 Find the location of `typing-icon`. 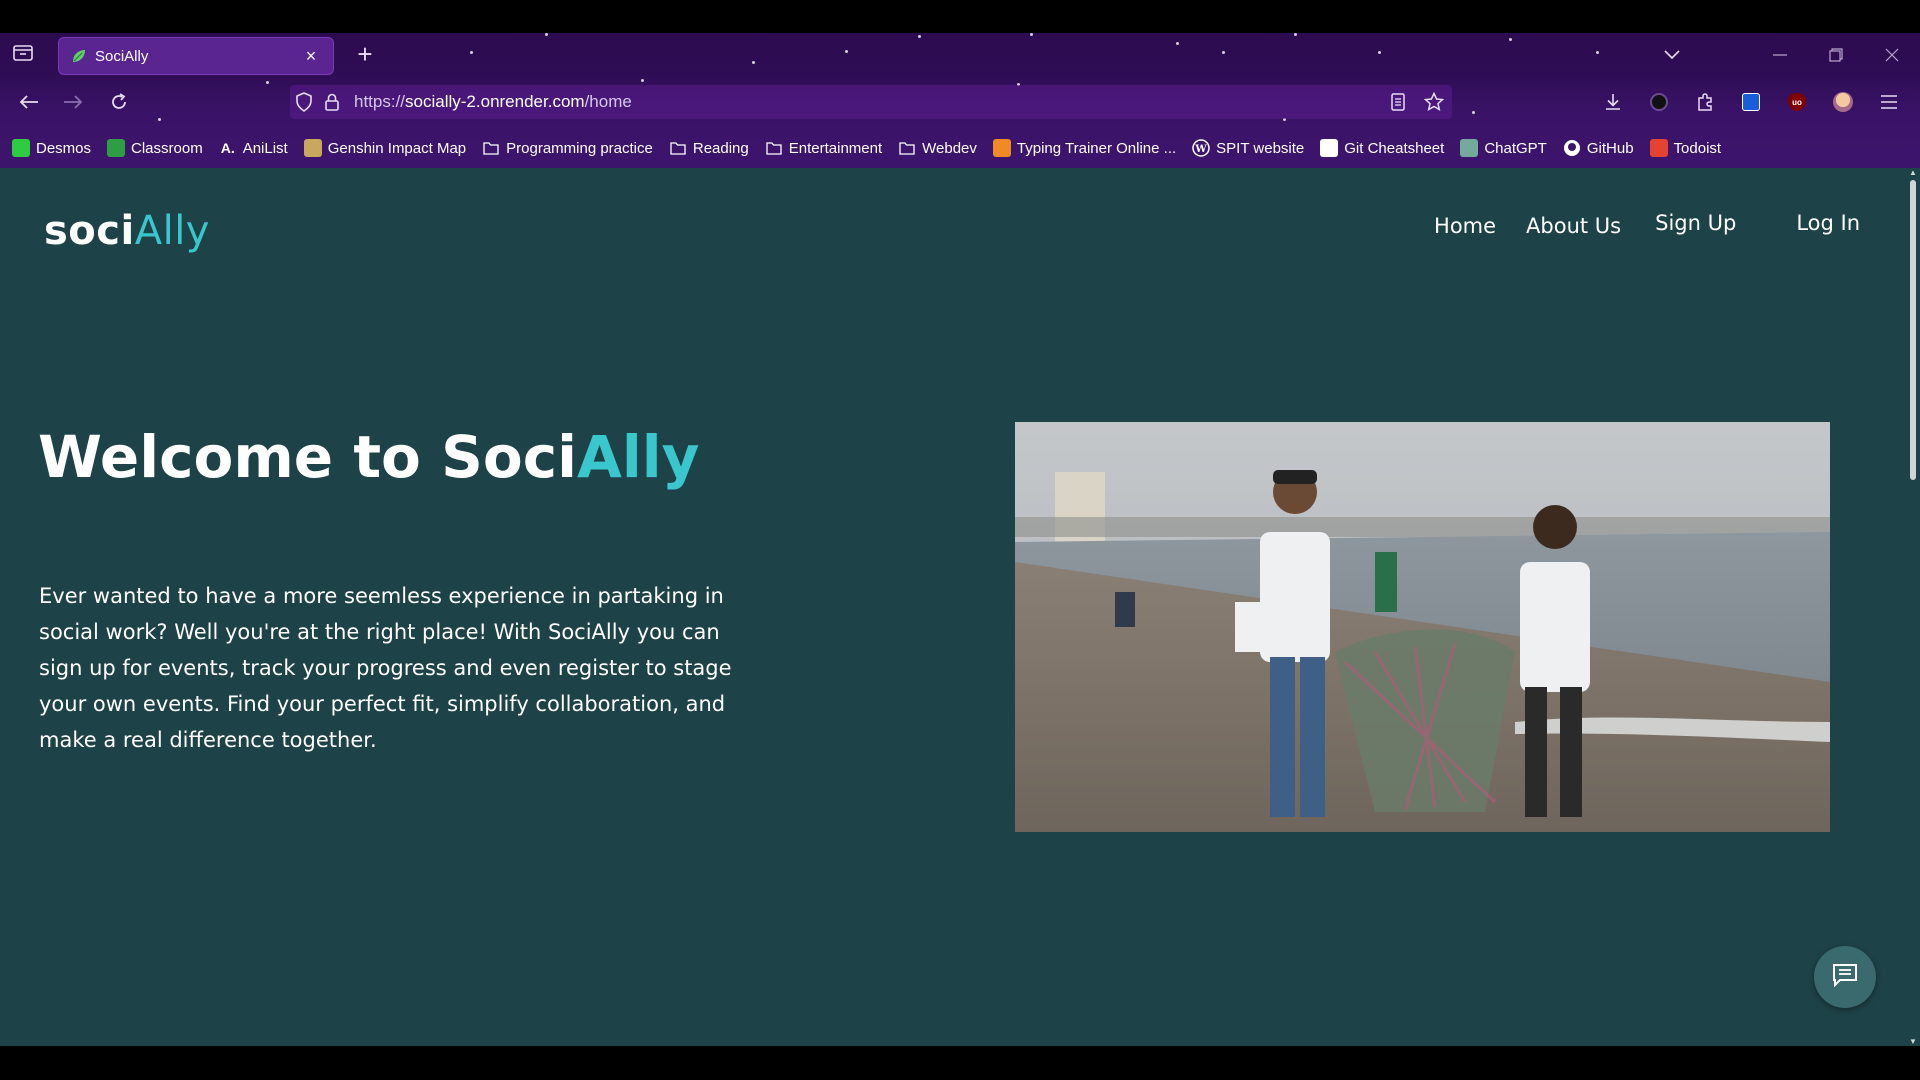

typing-icon is located at coordinates (1001, 148).